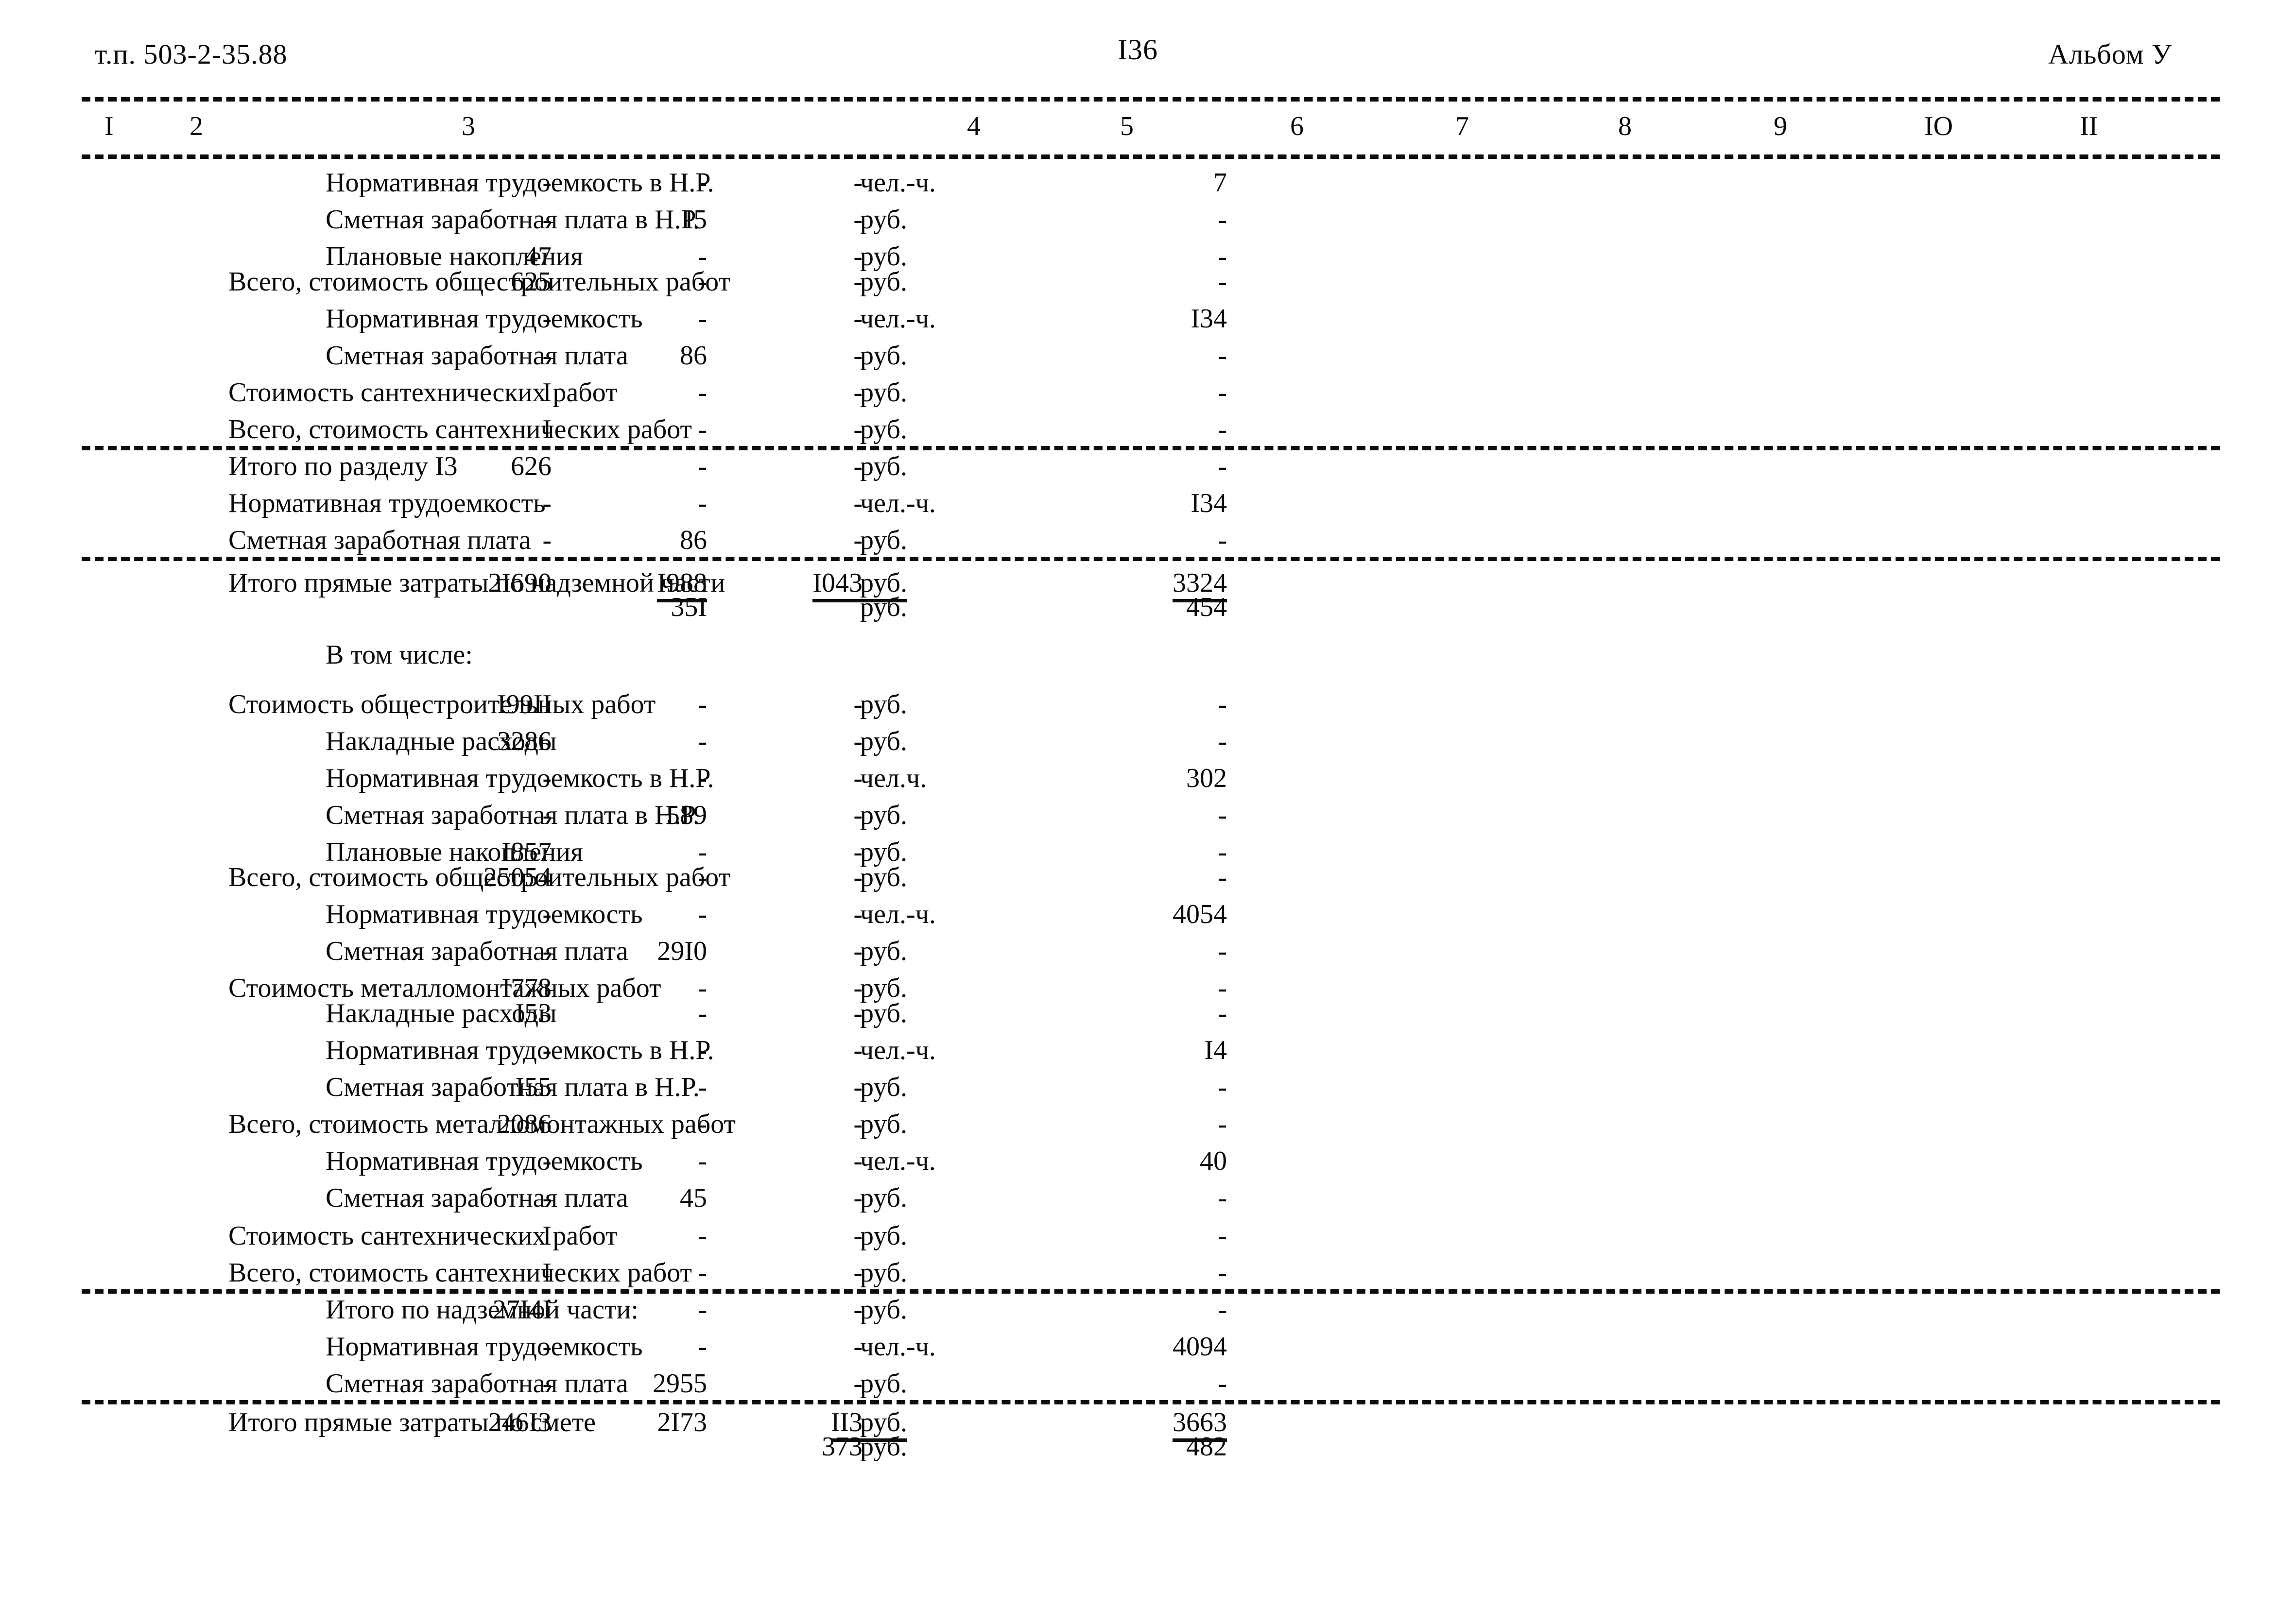  Describe the element at coordinates (1148, 919) in the screenshot. I see `table-row: Нормативная трудоемкость чел.-ч. - - -4054` at that location.